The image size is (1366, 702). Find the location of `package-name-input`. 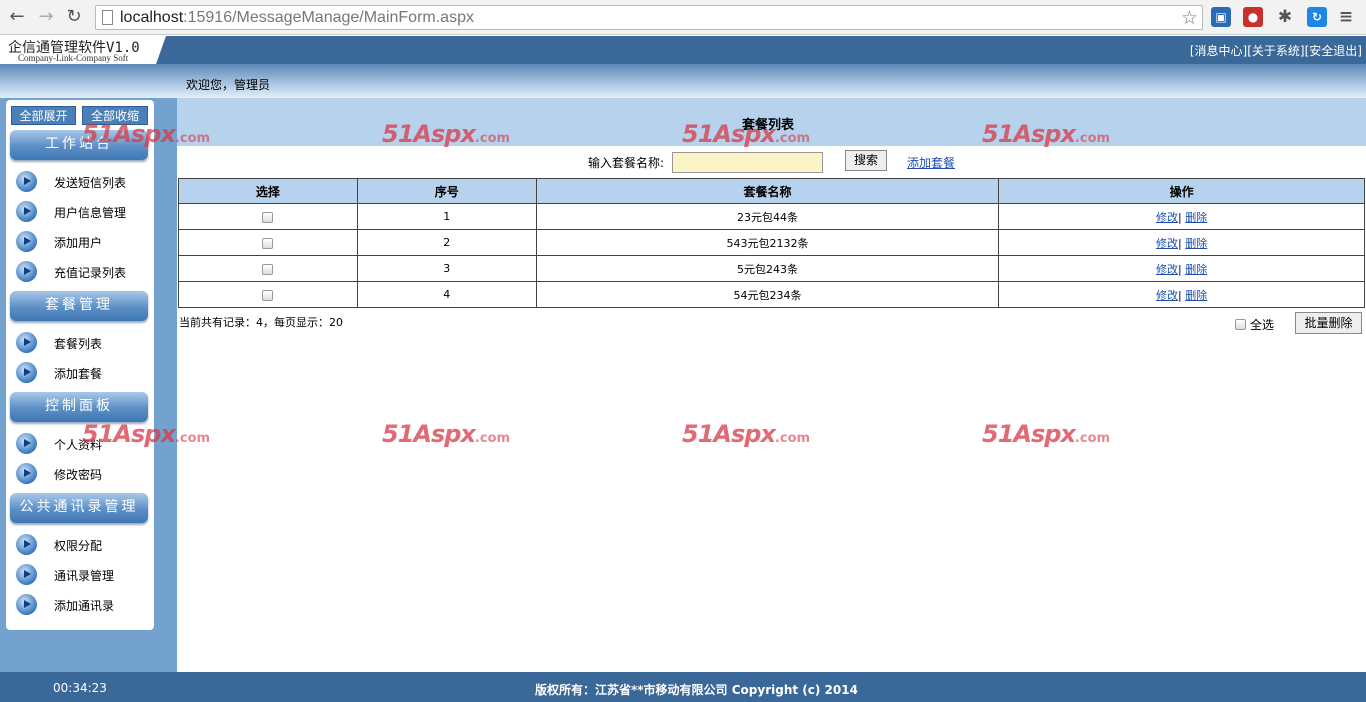

package-name-input is located at coordinates (747, 162).